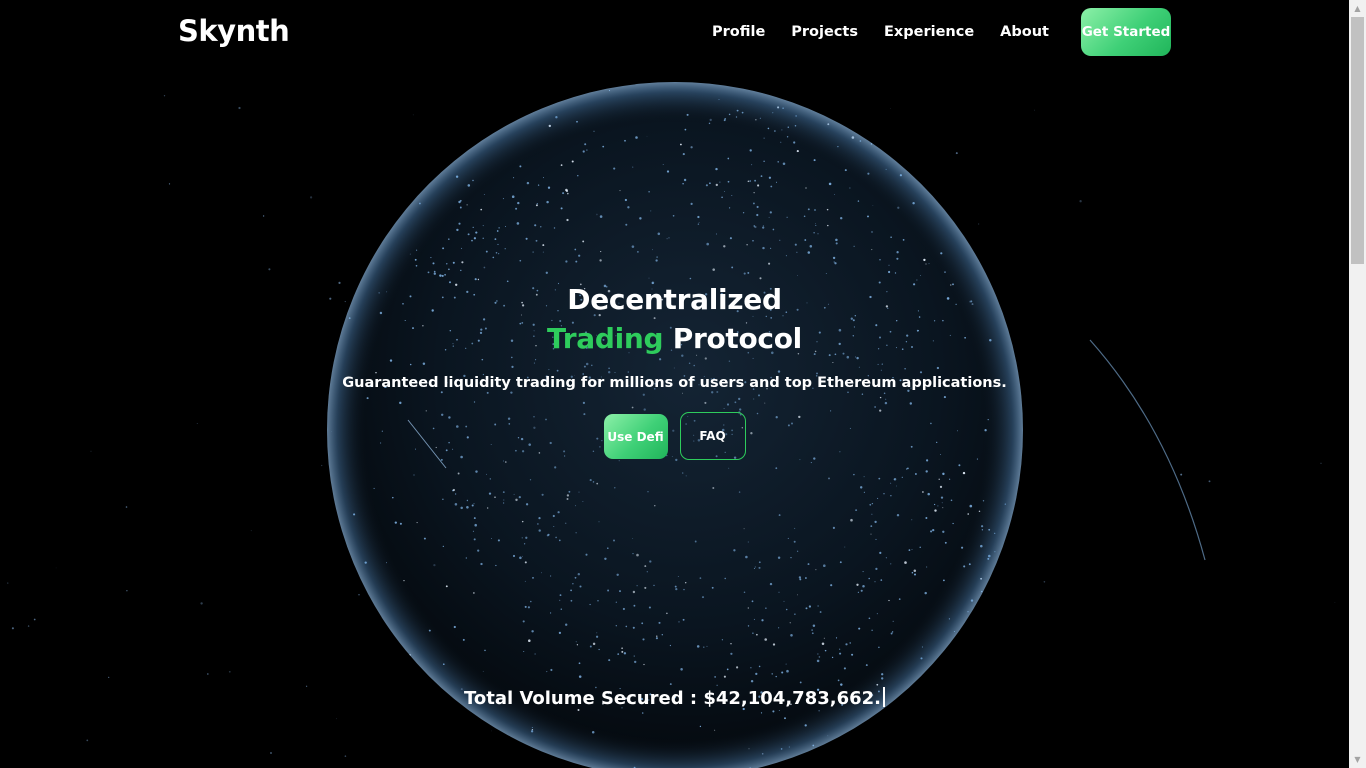 The height and width of the screenshot is (768, 1366). I want to click on hero-title-rest: Protocol, so click(737, 338).